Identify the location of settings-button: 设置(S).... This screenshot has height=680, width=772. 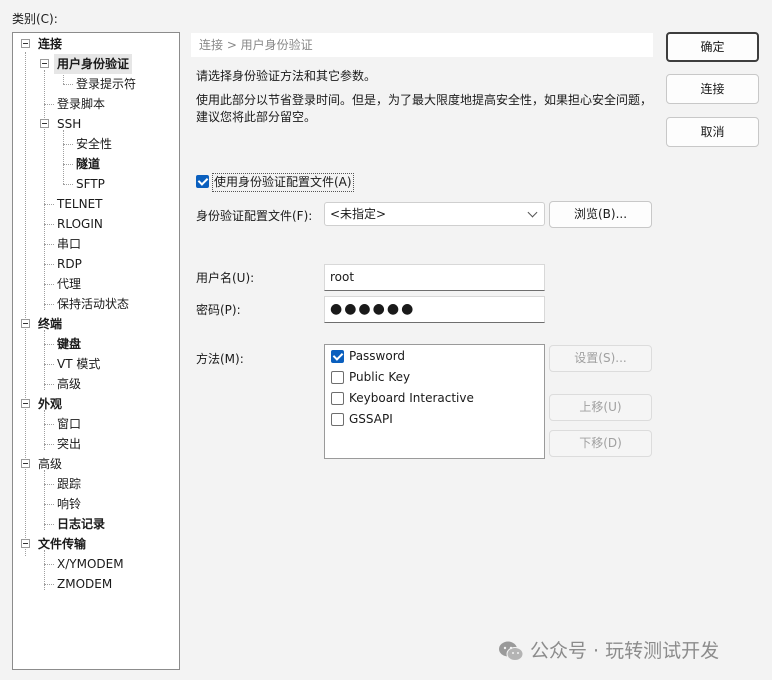
(600, 358).